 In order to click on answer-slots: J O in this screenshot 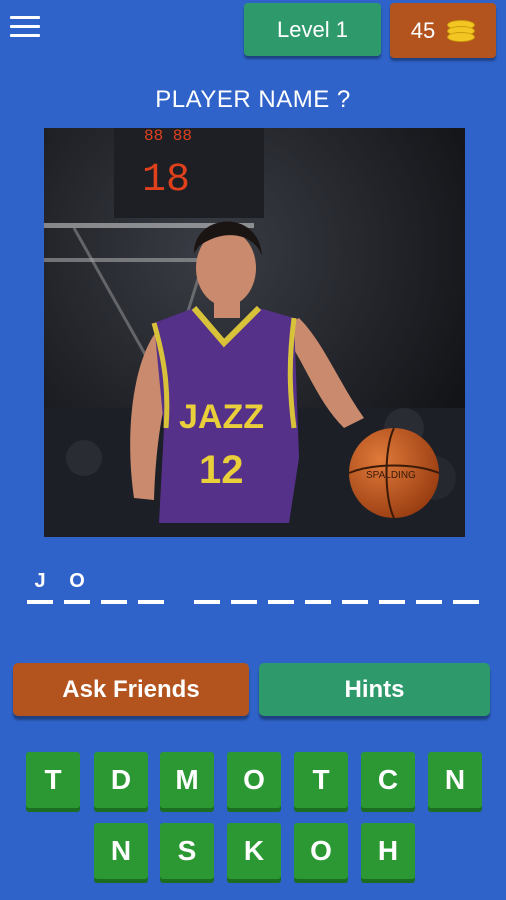, I will do `click(253, 586)`.